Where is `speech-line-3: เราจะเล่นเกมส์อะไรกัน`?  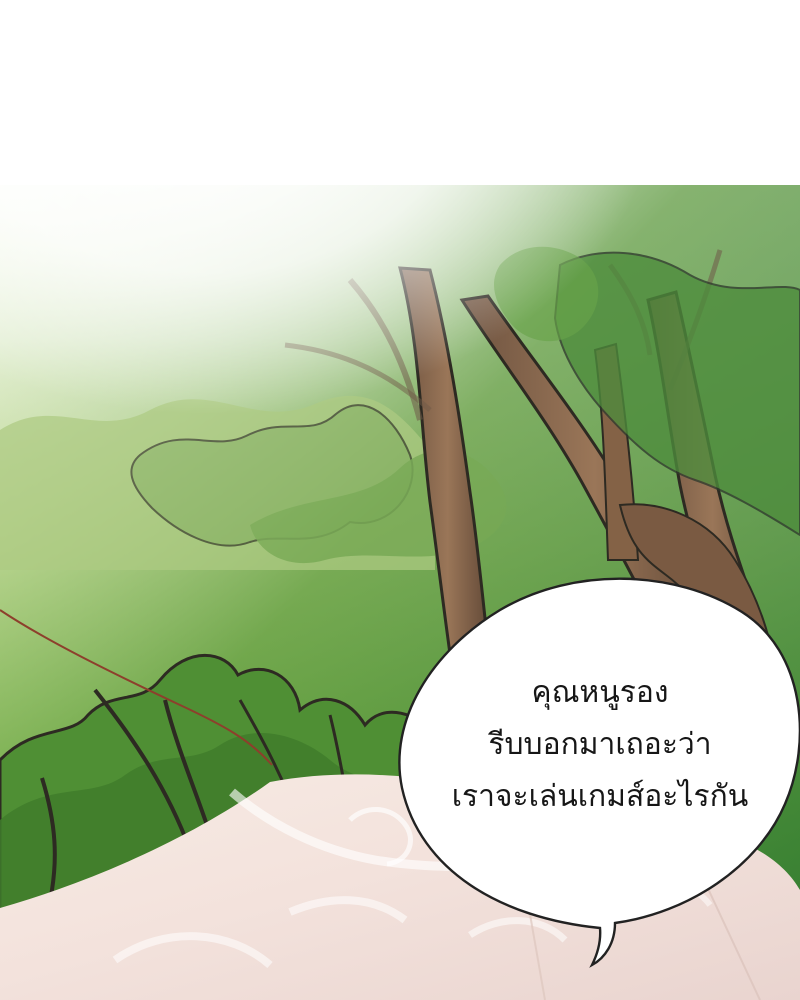 speech-line-3: เราจะเล่นเกมส์อะไรกัน is located at coordinates (600, 796).